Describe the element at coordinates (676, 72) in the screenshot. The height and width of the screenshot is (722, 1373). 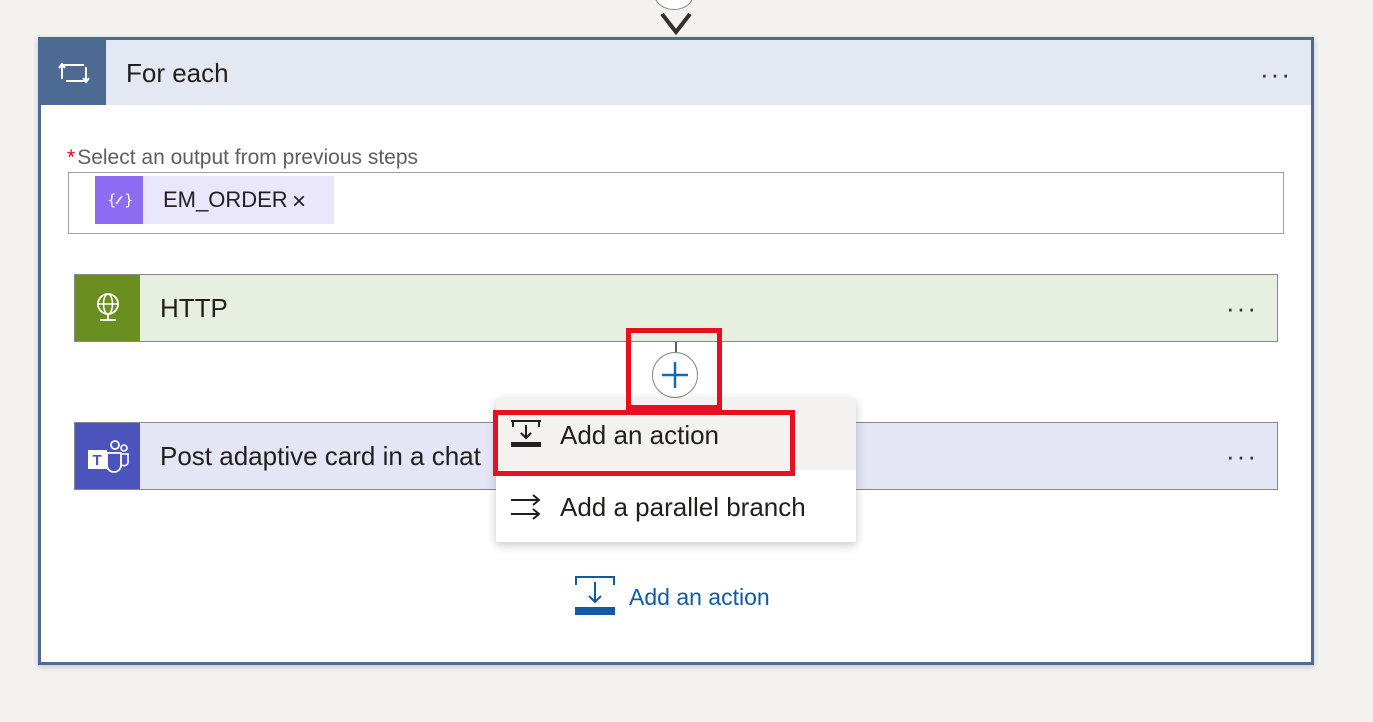
I see `foreach-header` at that location.